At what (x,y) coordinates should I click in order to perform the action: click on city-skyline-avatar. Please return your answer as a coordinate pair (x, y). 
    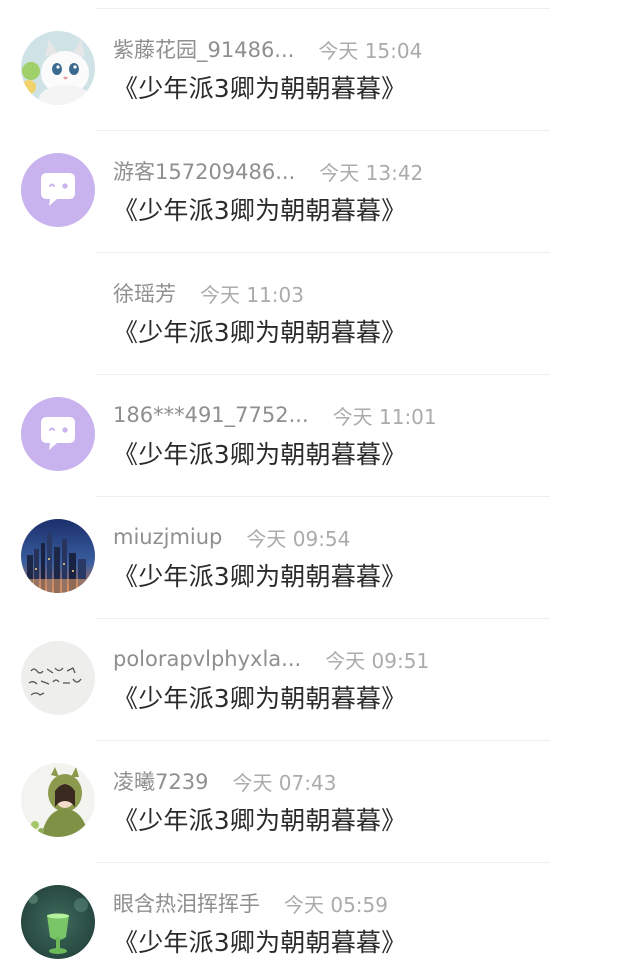
    Looking at the image, I should click on (58, 556).